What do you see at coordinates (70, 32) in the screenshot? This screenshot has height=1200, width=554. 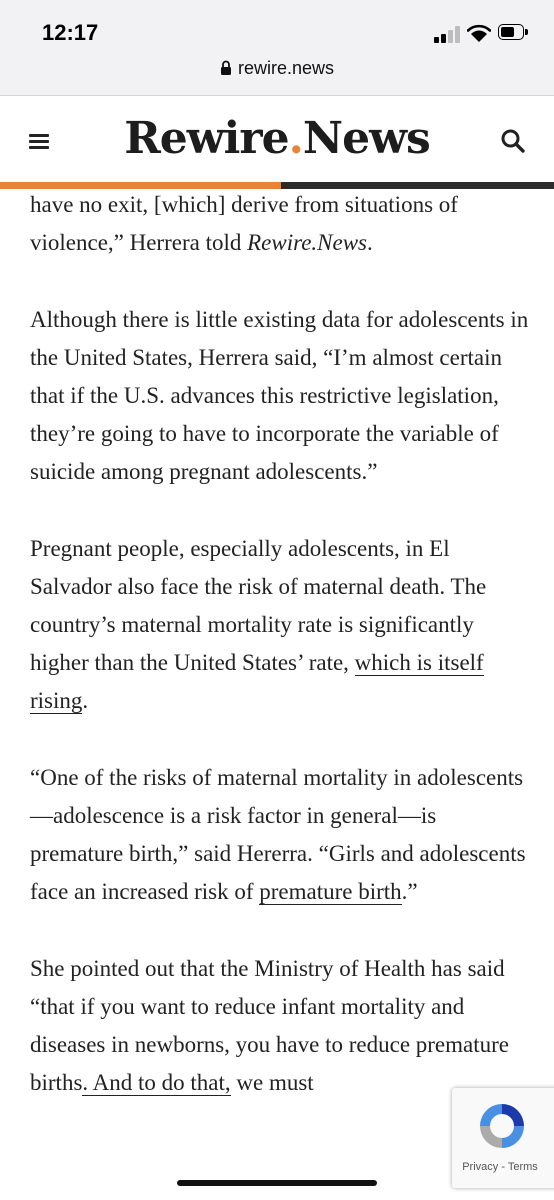 I see `clock: 12:17` at bounding box center [70, 32].